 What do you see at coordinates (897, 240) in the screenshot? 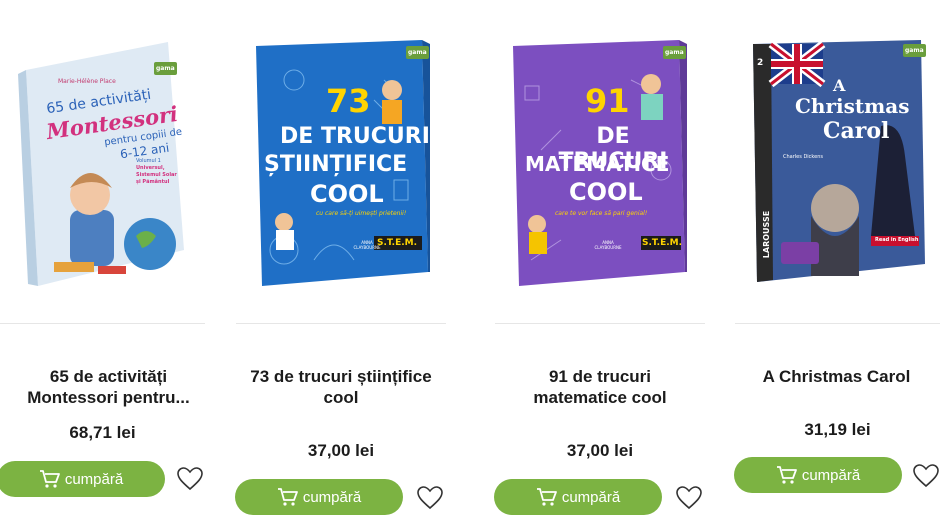
I see `cover-tag: Read in English` at bounding box center [897, 240].